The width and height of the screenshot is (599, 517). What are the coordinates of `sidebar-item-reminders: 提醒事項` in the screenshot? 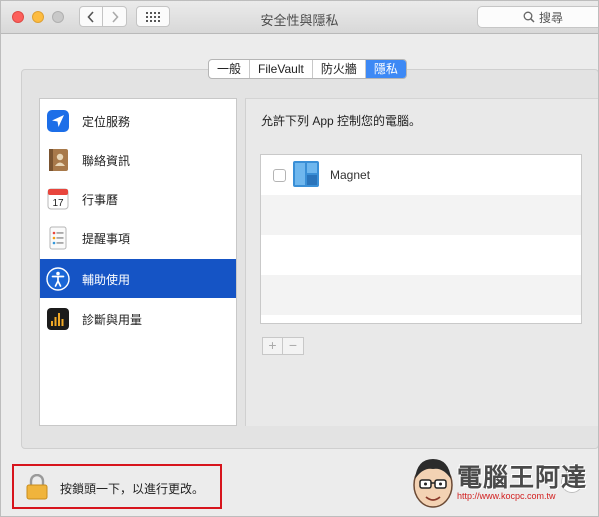 It's located at (138, 237).